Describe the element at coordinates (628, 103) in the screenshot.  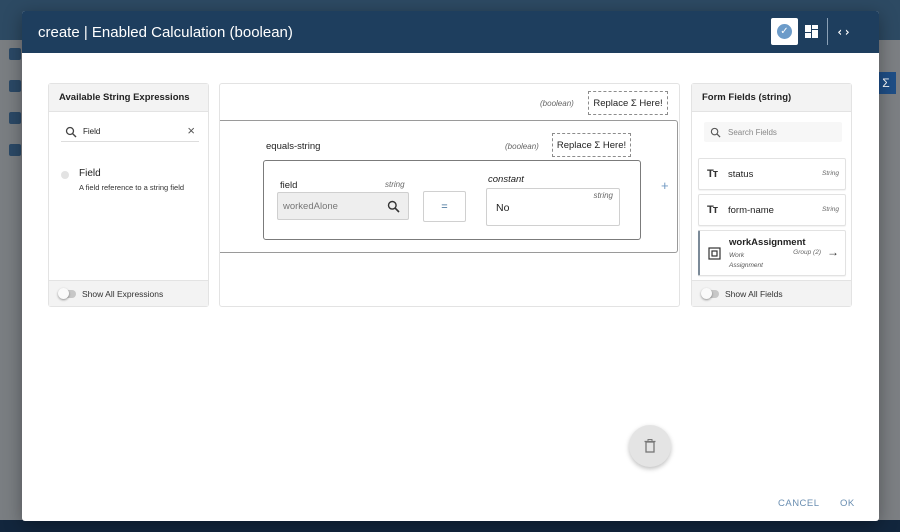
I see `outer-replace-button: Replace Σ Here!` at that location.